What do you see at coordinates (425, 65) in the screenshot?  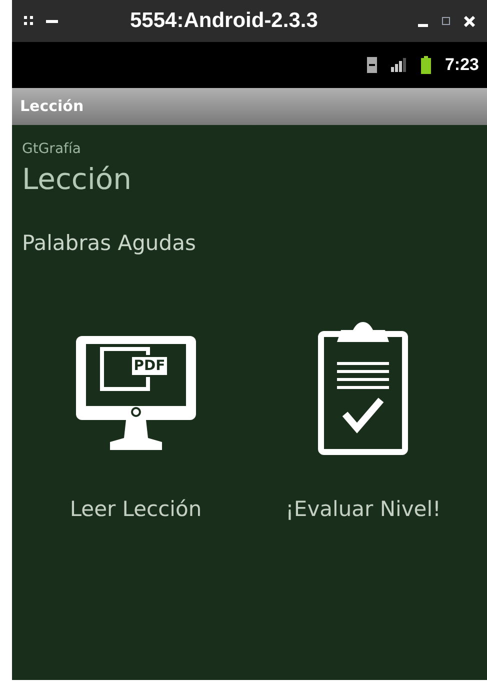 I see `battery-icon` at bounding box center [425, 65].